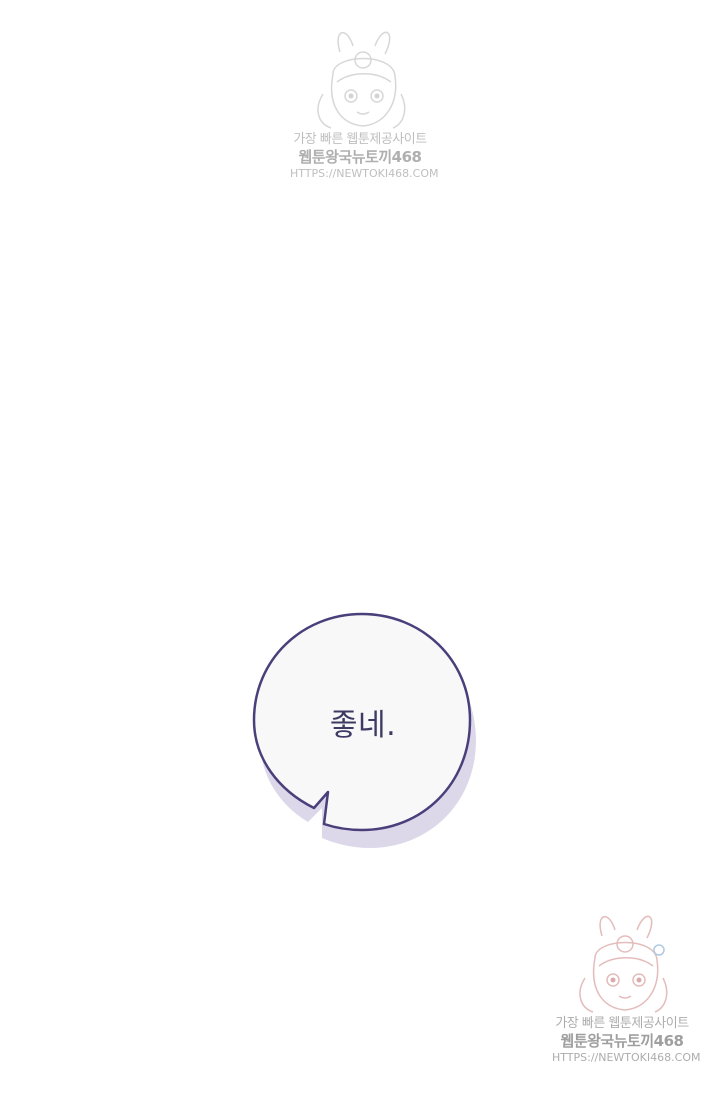  I want to click on speech-bubble-text: 좋네., so click(363, 725).